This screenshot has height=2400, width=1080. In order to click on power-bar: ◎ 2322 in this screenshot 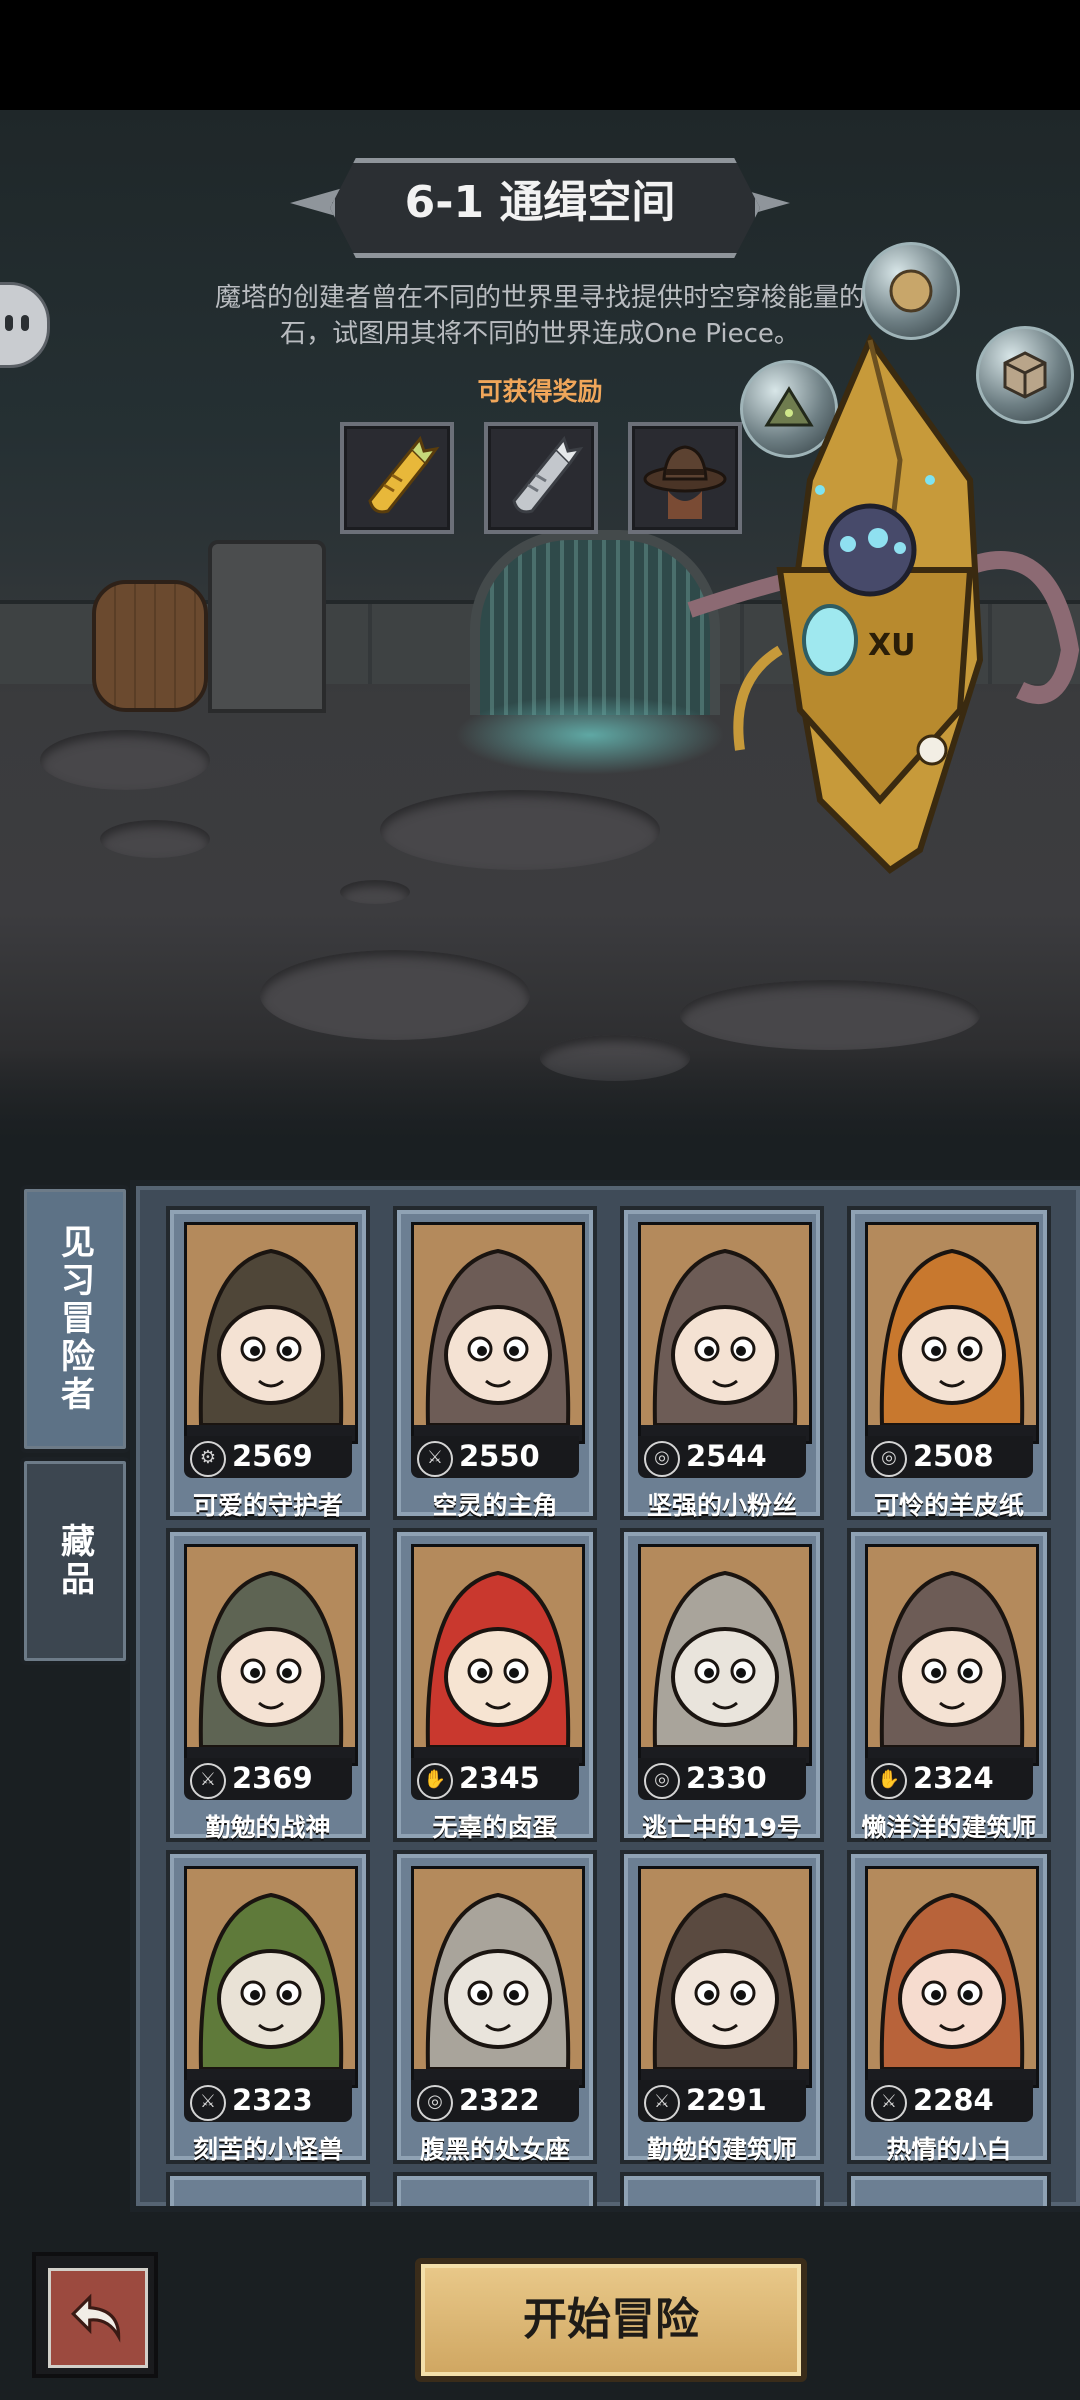, I will do `click(495, 2101)`.